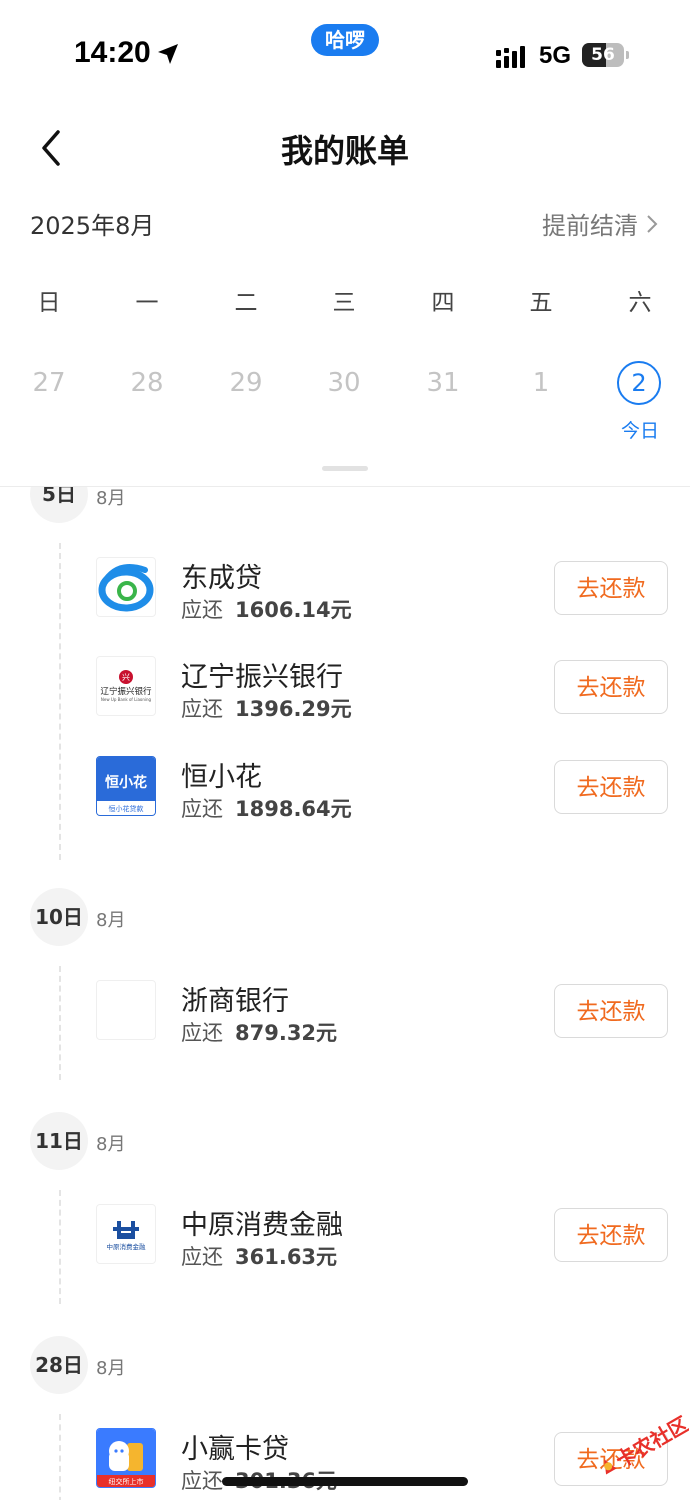 The height and width of the screenshot is (1500, 690). Describe the element at coordinates (168, 54) in the screenshot. I see `location-arrow-icon` at that location.